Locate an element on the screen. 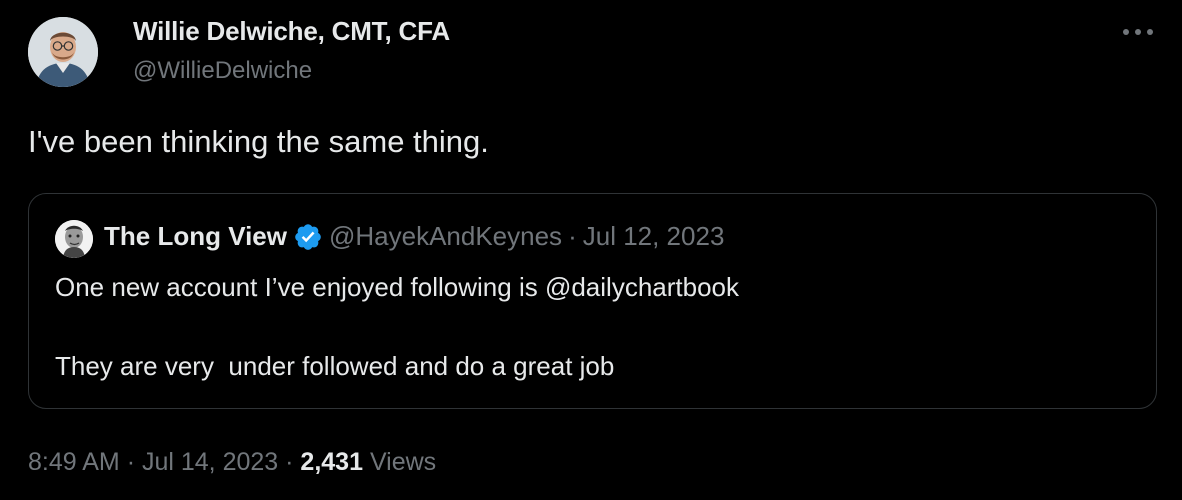 The width and height of the screenshot is (1182, 500). author-avatar-image is located at coordinates (63, 52).